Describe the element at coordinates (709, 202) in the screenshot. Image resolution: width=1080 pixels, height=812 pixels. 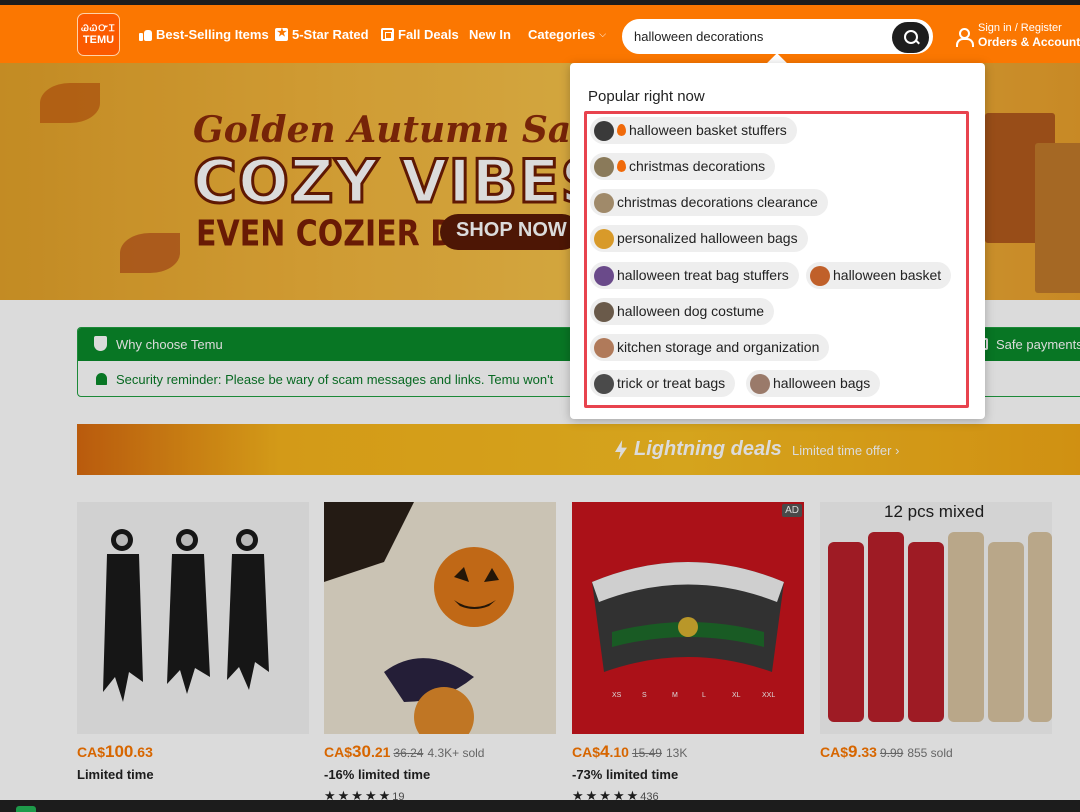
I see `popular-chip: christmas decorations clearance` at that location.